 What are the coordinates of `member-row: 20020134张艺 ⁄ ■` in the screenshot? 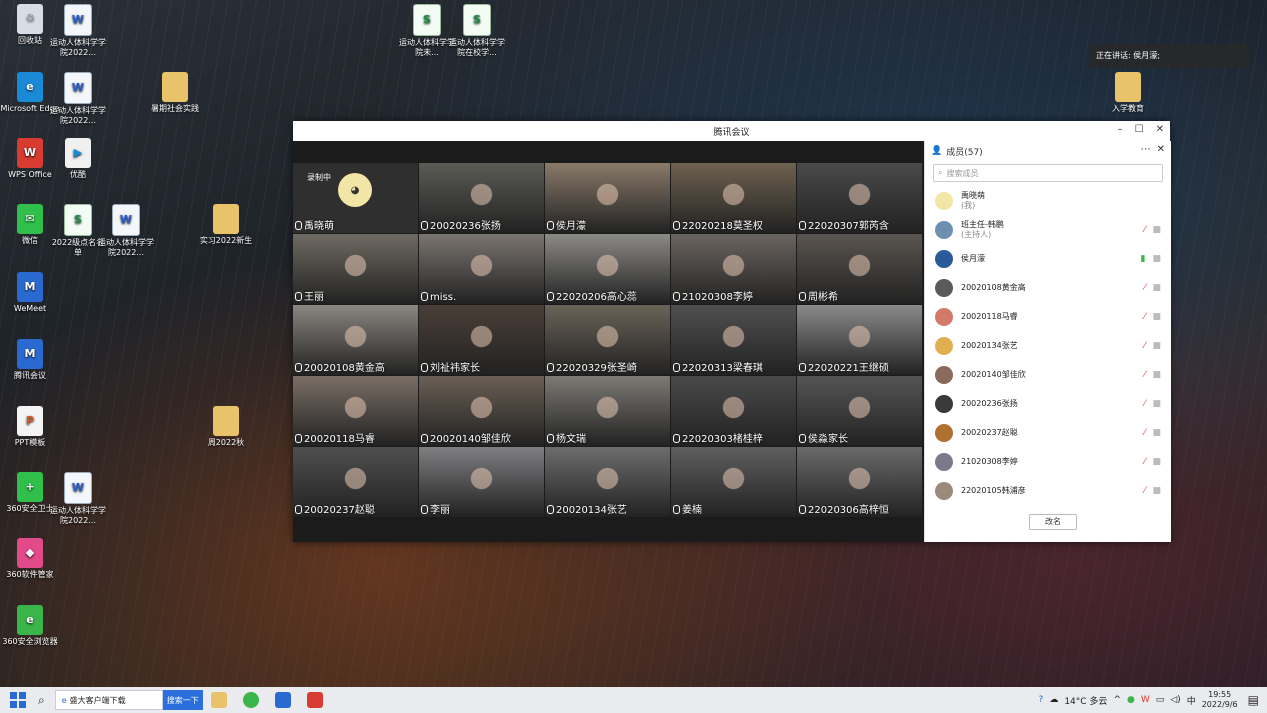 It's located at (1048, 345).